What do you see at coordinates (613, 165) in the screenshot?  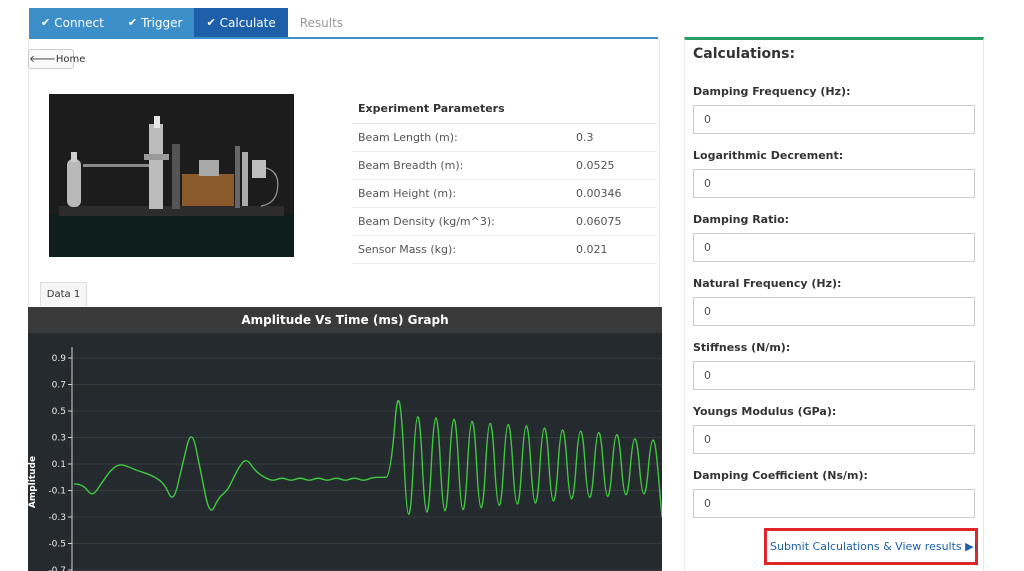 I see `param-value: 0.0525` at bounding box center [613, 165].